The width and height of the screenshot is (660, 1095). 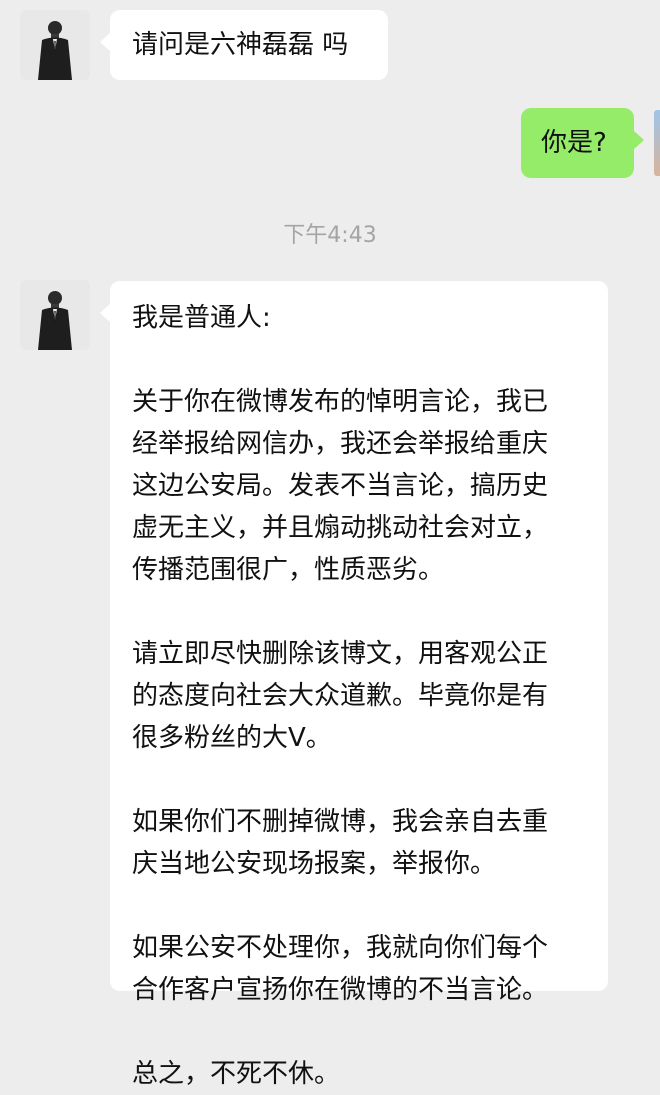 What do you see at coordinates (201, 318) in the screenshot?
I see `message-line: 我是普通人:` at bounding box center [201, 318].